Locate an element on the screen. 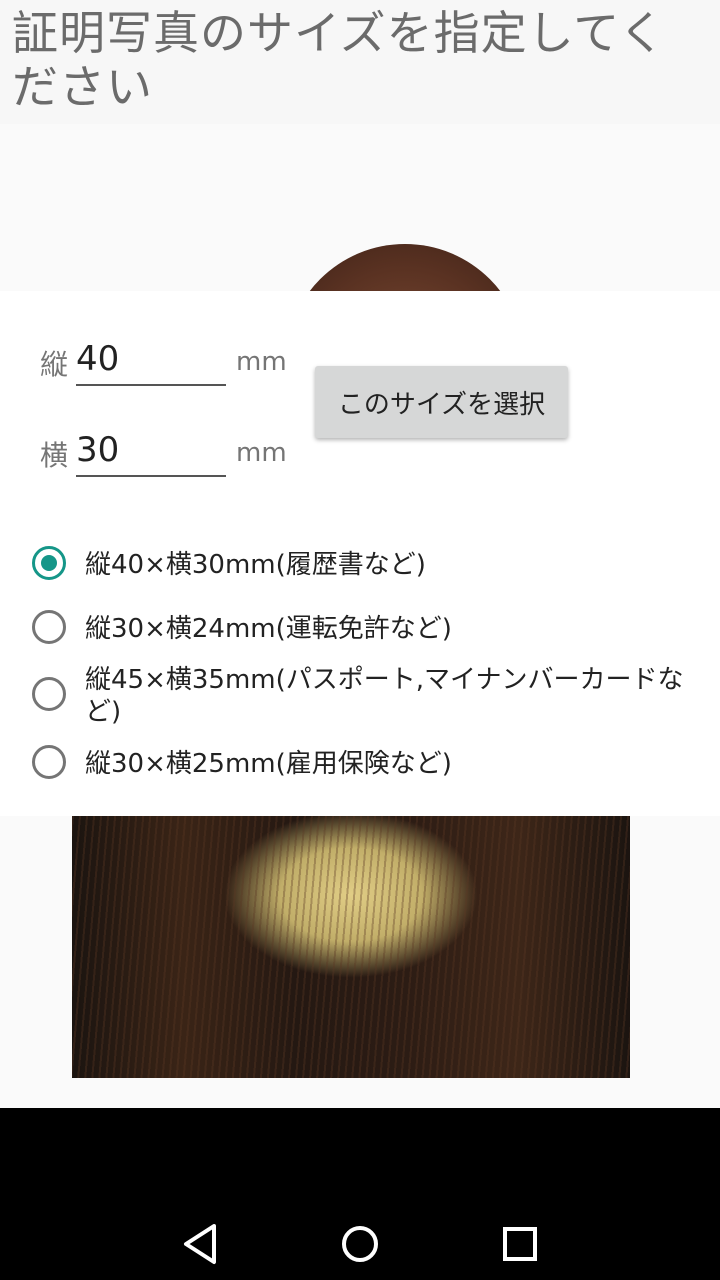  home-circle-icon is located at coordinates (360, 1244).